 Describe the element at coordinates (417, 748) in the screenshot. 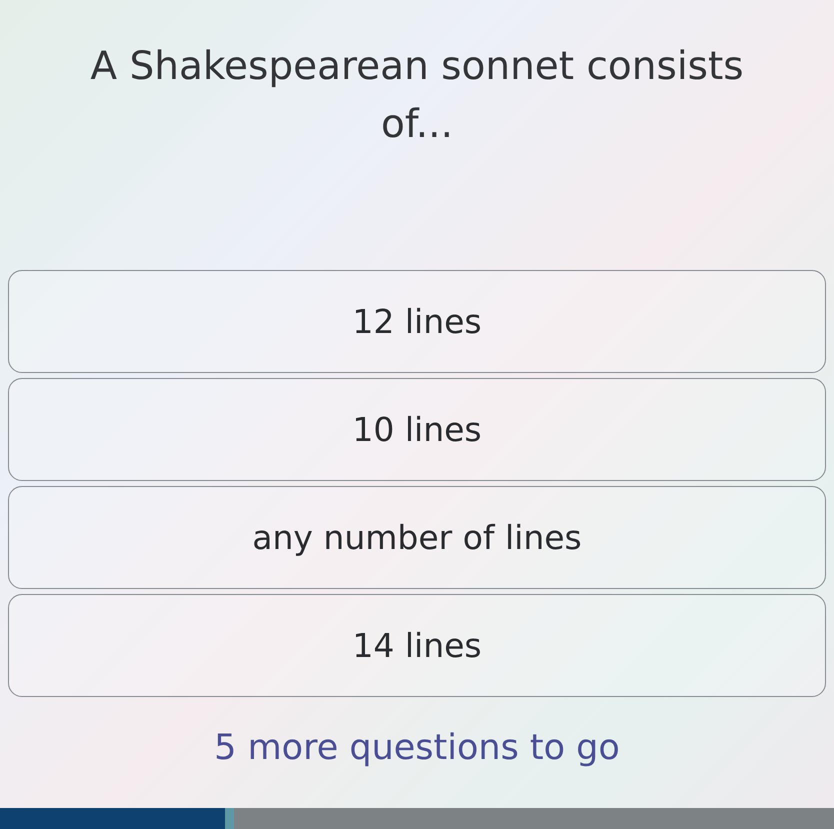

I see `remaining-questions-text: 5 more questions to go` at that location.